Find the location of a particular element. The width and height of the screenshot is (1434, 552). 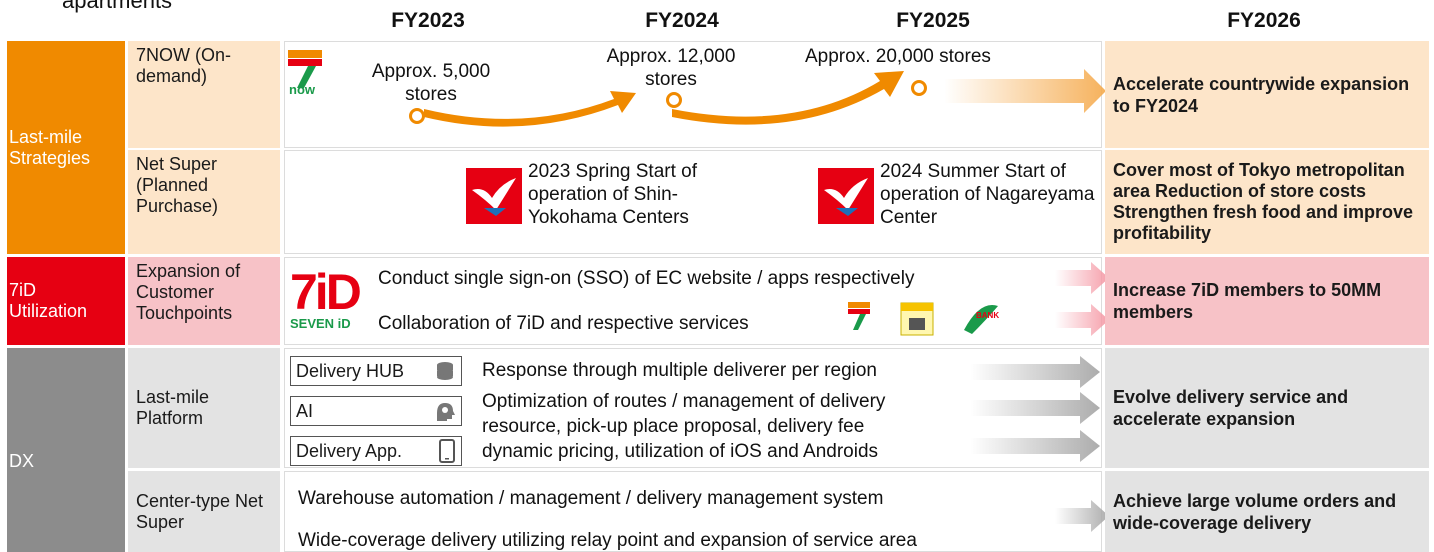

row-label-netsuper: Net Super (Planned Purchase) is located at coordinates (204, 202).